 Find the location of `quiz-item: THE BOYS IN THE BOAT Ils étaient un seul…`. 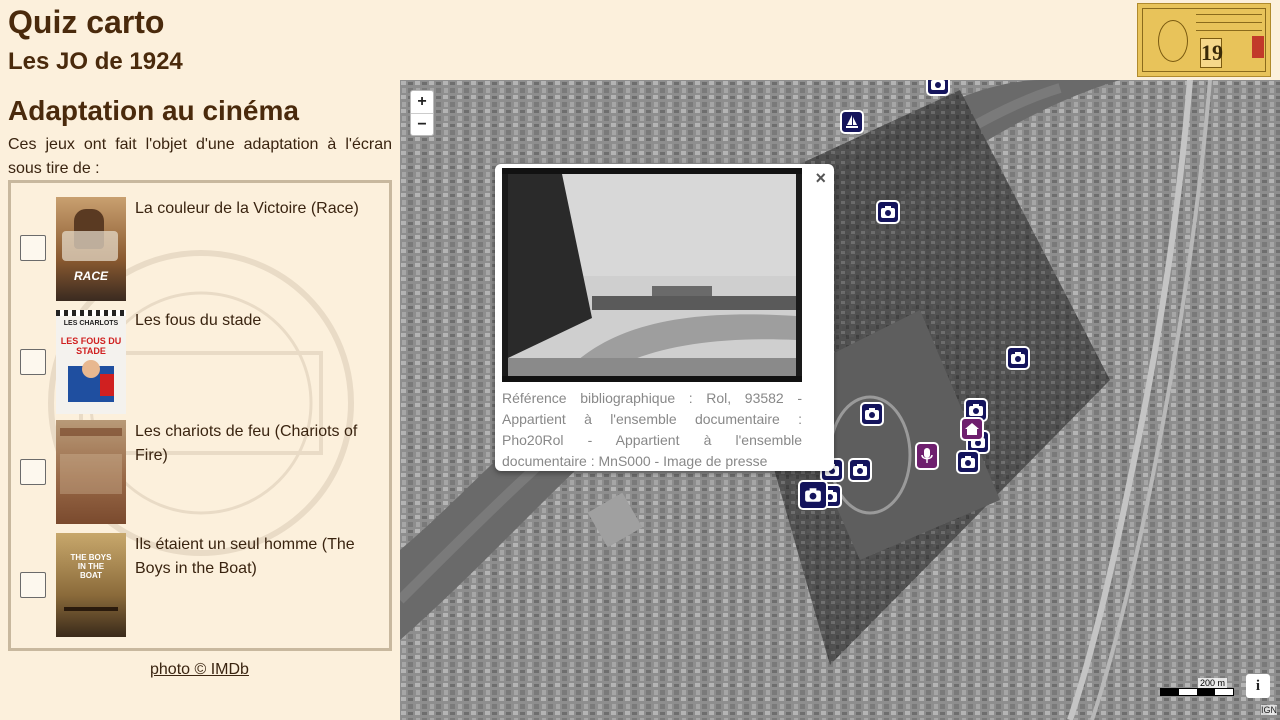

quiz-item: THE BOYS IN THE BOAT Ils étaient un seul… is located at coordinates (200, 585).